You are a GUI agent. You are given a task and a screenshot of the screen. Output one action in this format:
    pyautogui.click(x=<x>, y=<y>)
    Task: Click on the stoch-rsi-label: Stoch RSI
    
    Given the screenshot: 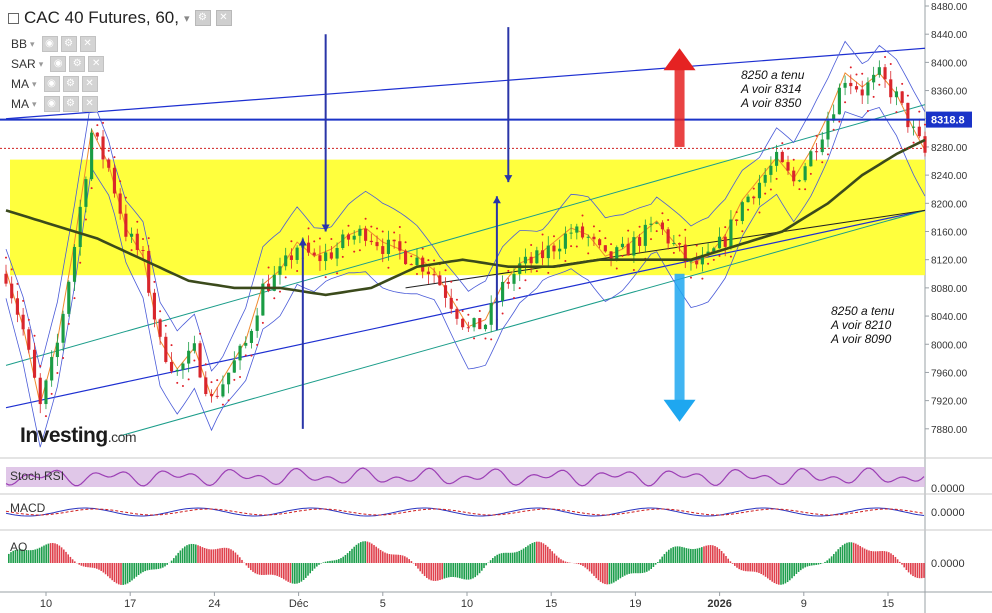 What is the action you would take?
    pyautogui.click(x=37, y=476)
    